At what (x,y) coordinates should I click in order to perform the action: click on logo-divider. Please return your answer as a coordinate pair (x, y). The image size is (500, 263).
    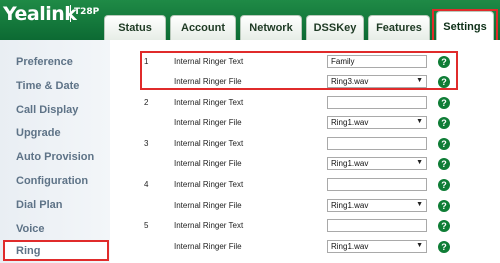
    Looking at the image, I should click on (70, 13).